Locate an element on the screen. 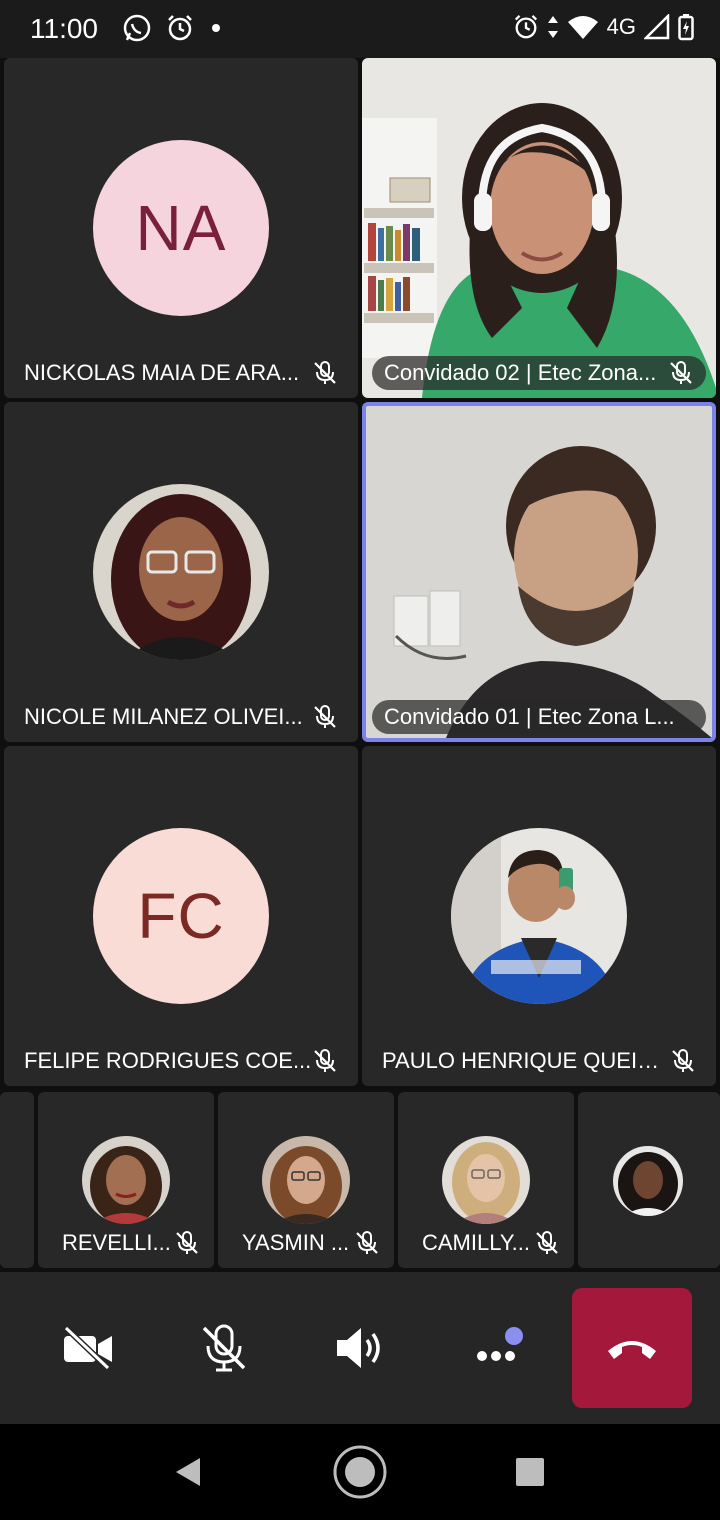  avatar-initials: FC is located at coordinates (181, 916).